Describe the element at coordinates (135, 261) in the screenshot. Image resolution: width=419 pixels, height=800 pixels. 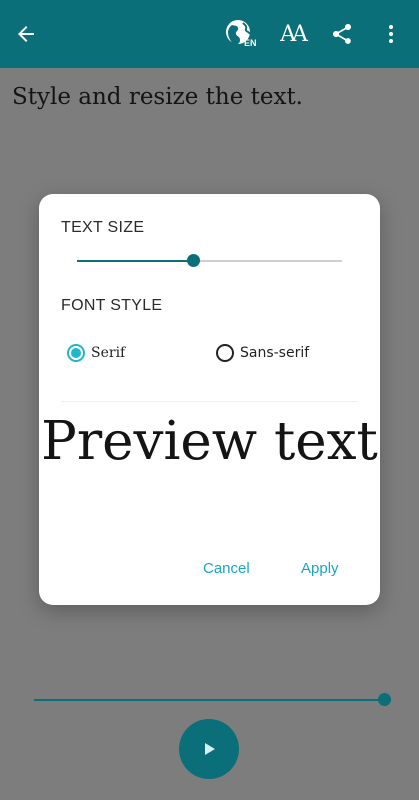
I see `text-size-slider-active` at that location.